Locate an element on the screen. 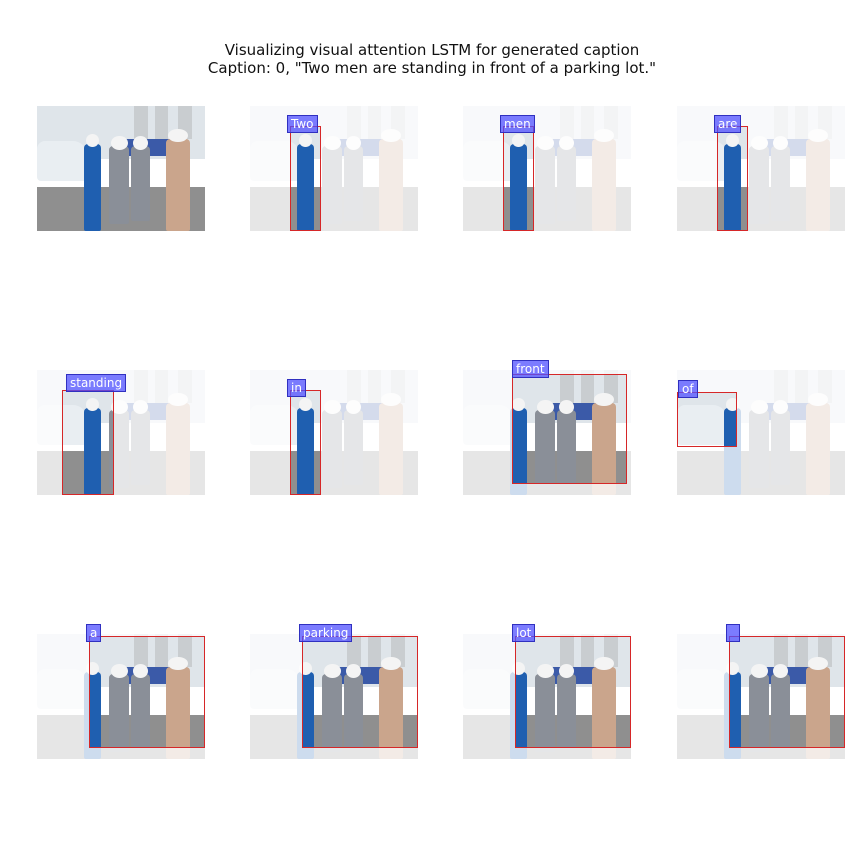 The width and height of the screenshot is (864, 864). word-label: lot is located at coordinates (524, 633).